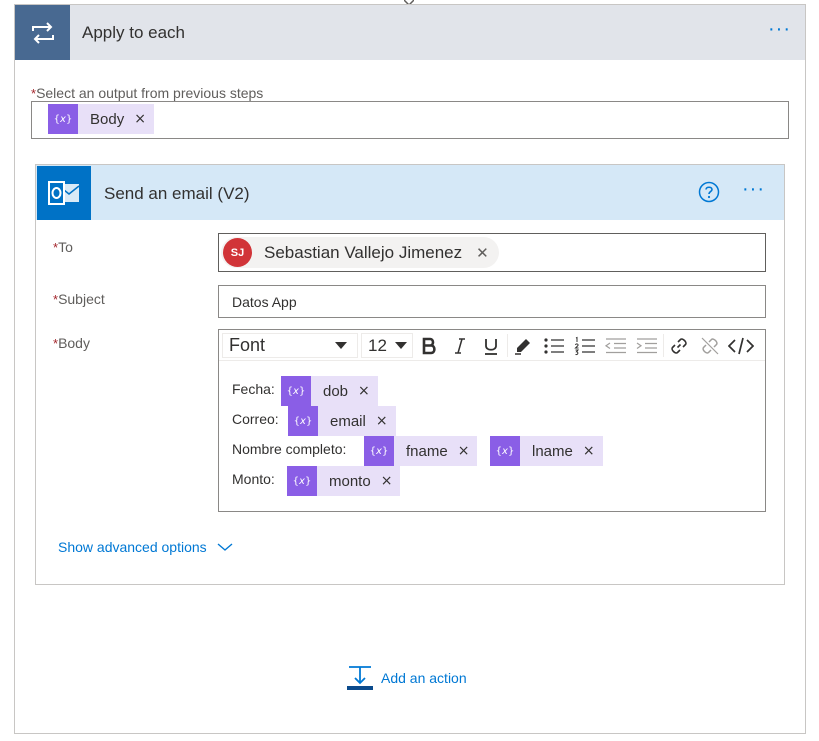 The image size is (819, 741). I want to click on bullet-list-button, so click(554, 346).